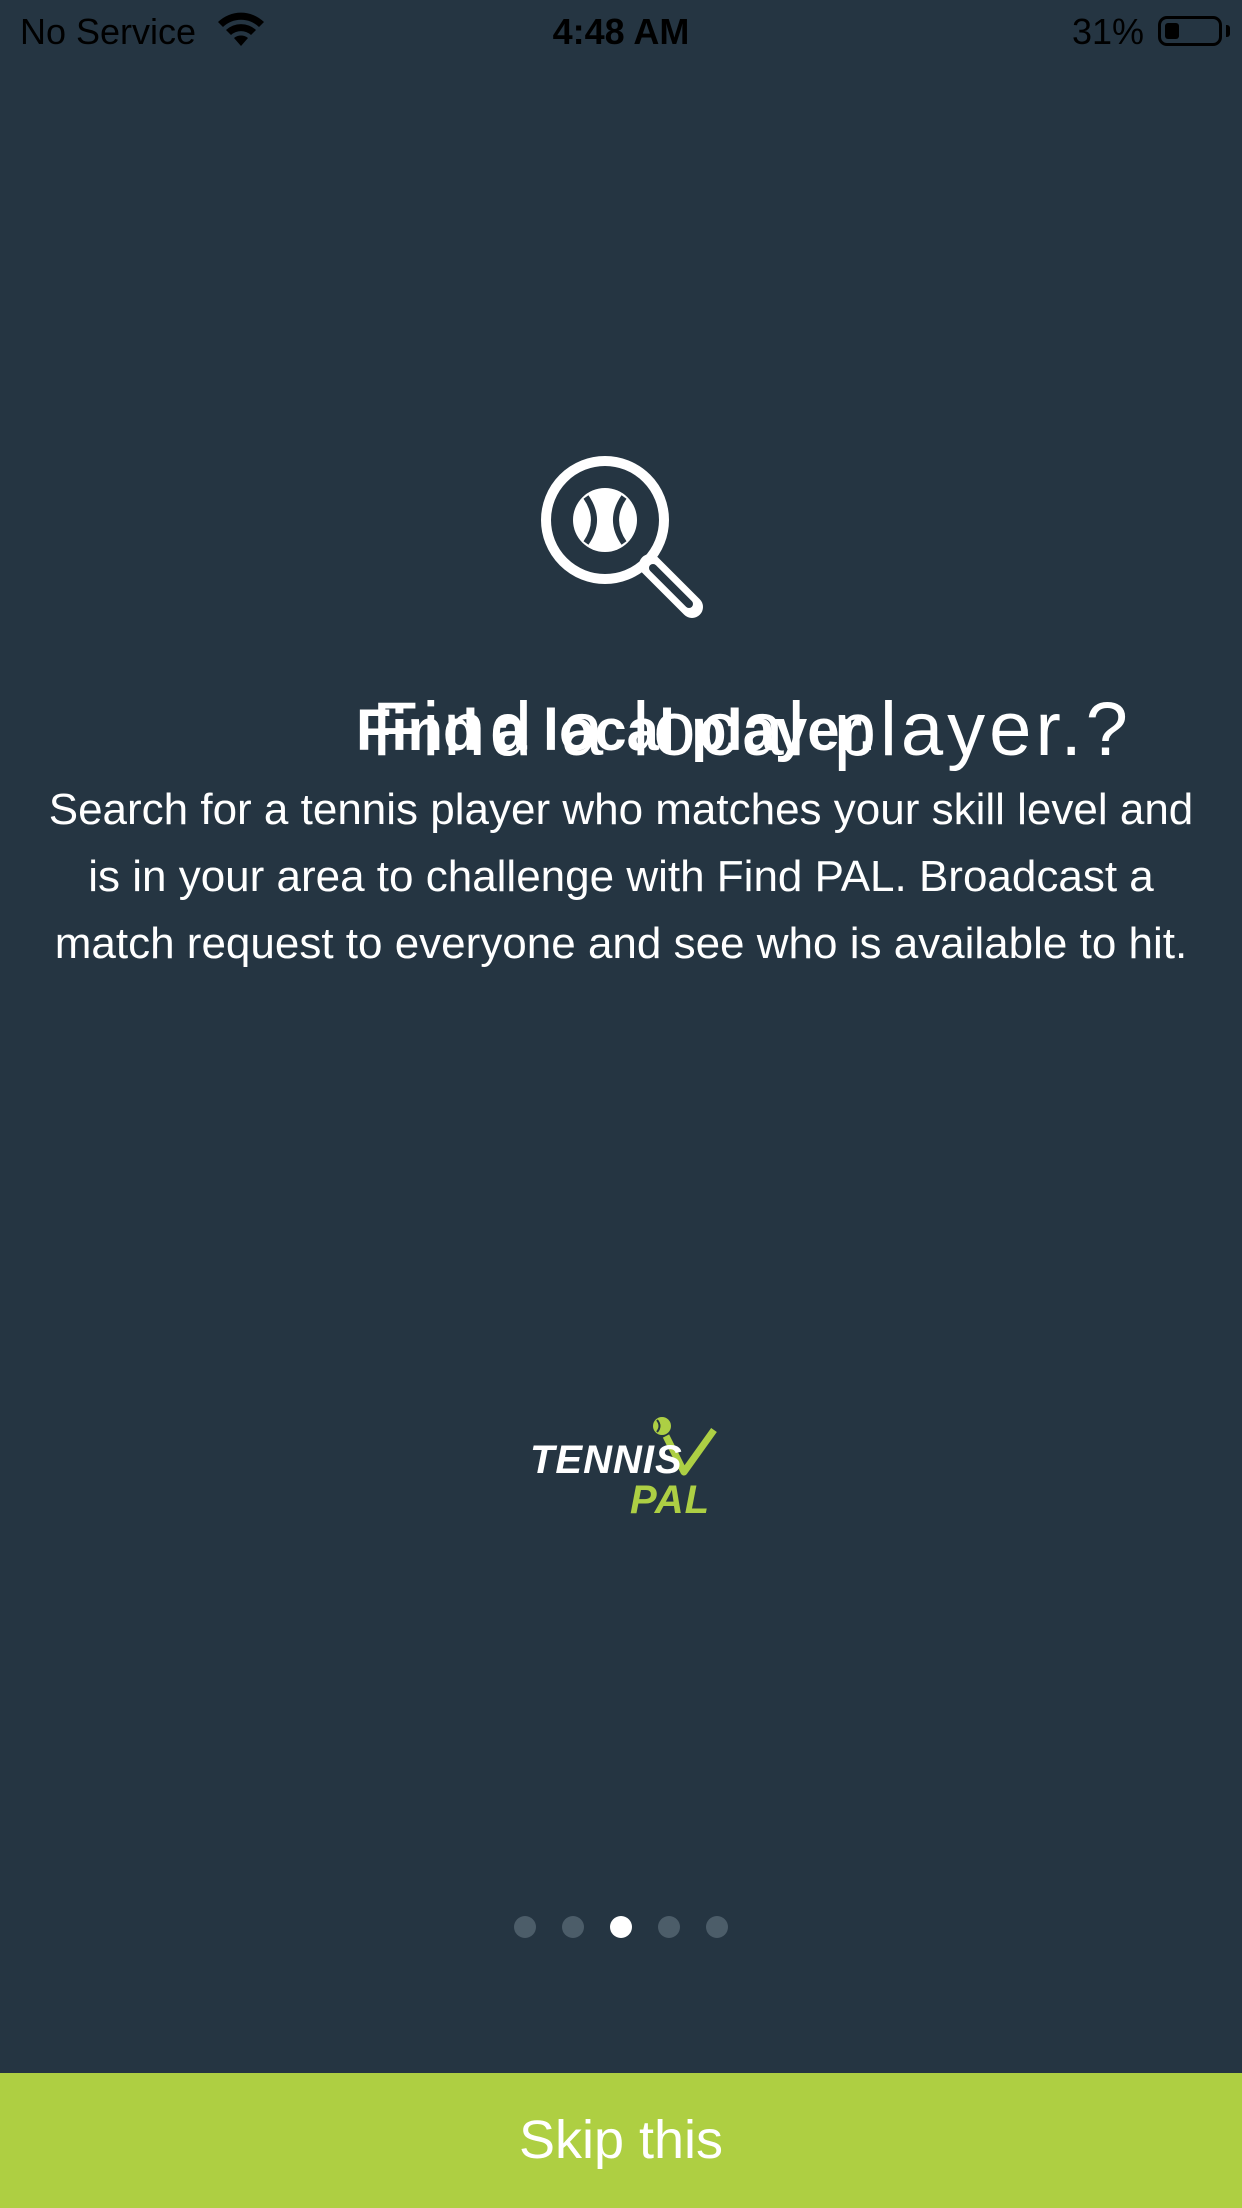 Image resolution: width=1242 pixels, height=2208 pixels. I want to click on logo-text-pal: PAL, so click(670, 1500).